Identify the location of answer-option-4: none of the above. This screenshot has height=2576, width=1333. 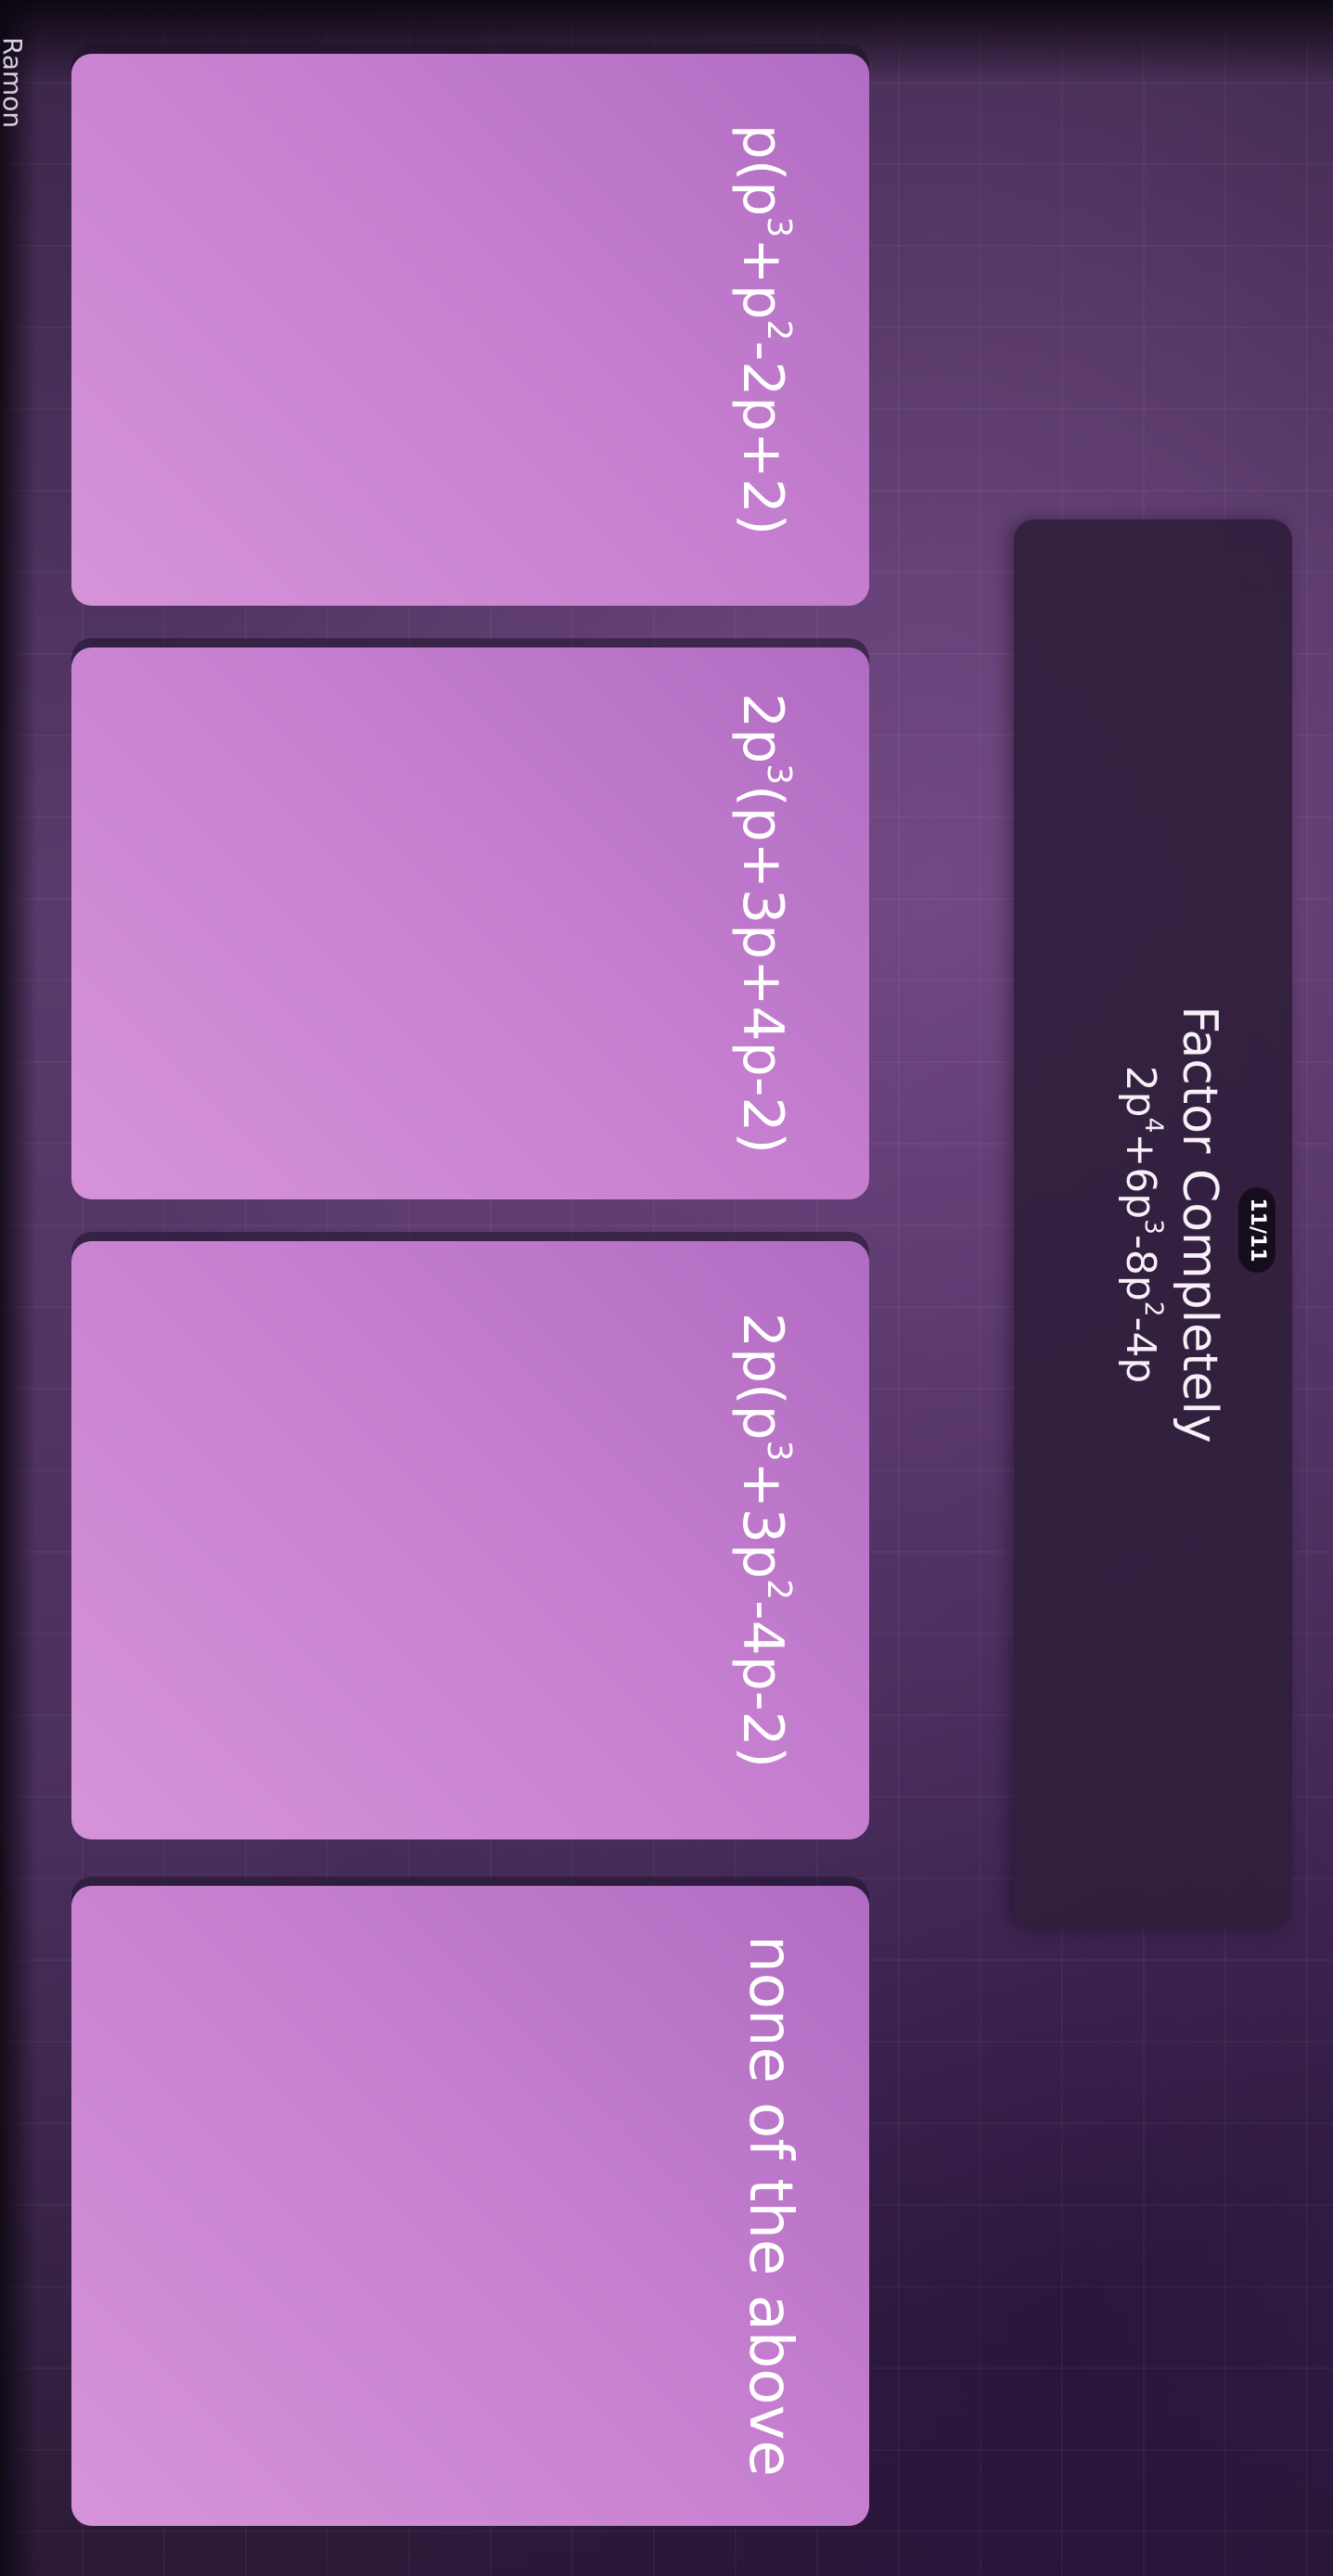
(470, 2206).